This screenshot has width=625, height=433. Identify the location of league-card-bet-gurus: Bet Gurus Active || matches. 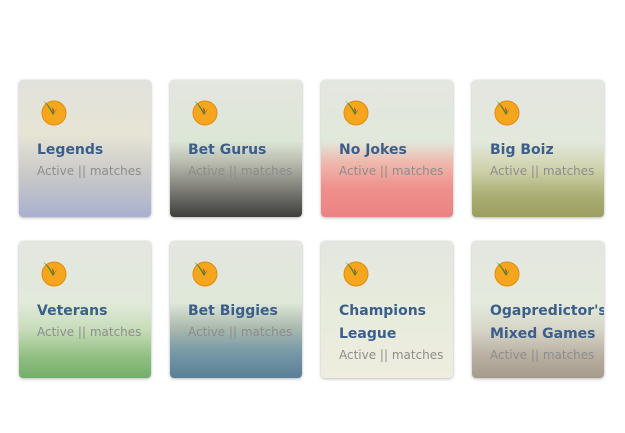
(236, 148).